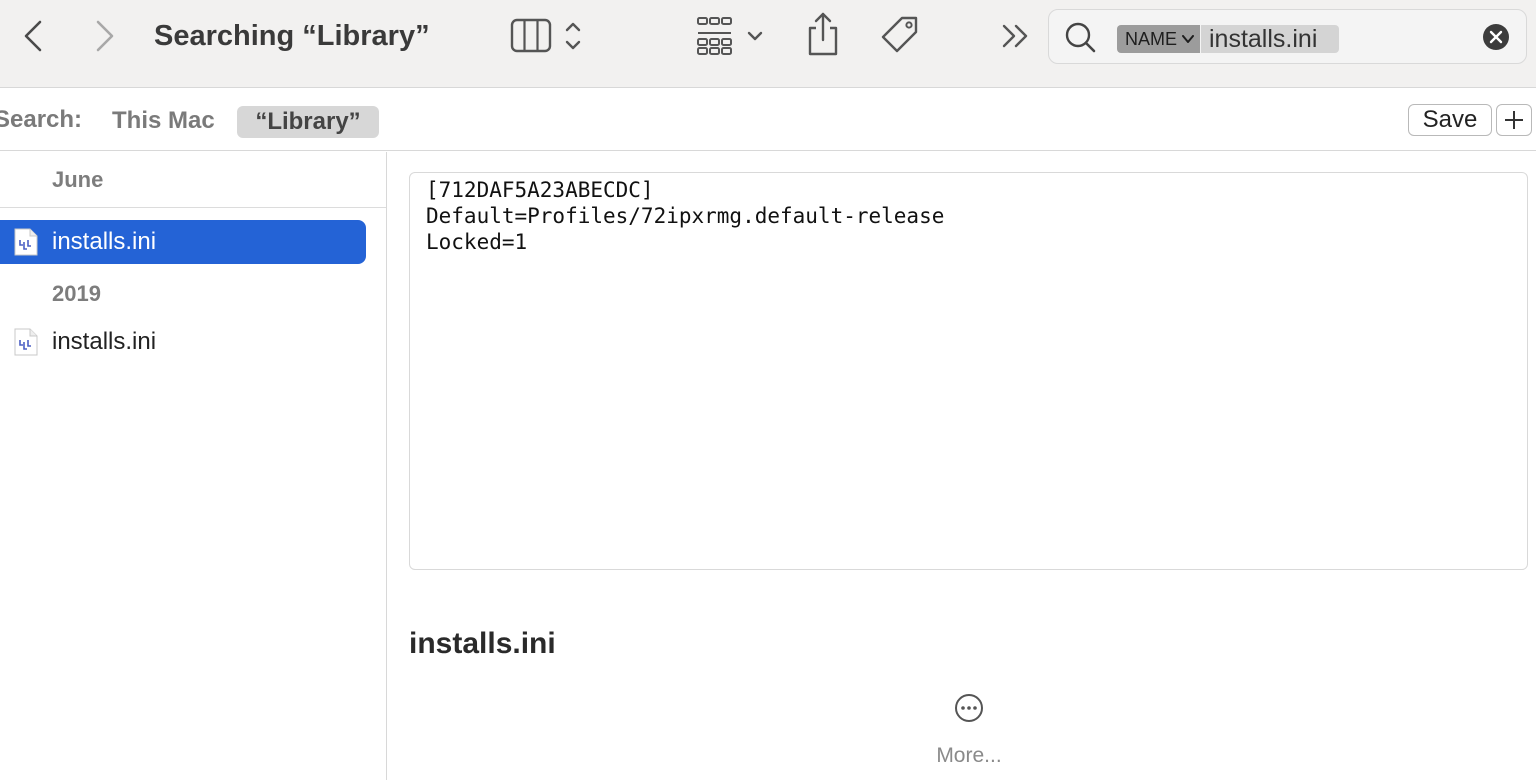 This screenshot has width=1536, height=780. What do you see at coordinates (540, 190) in the screenshot?
I see `content-line: [712DAF5A23ABECDC]` at bounding box center [540, 190].